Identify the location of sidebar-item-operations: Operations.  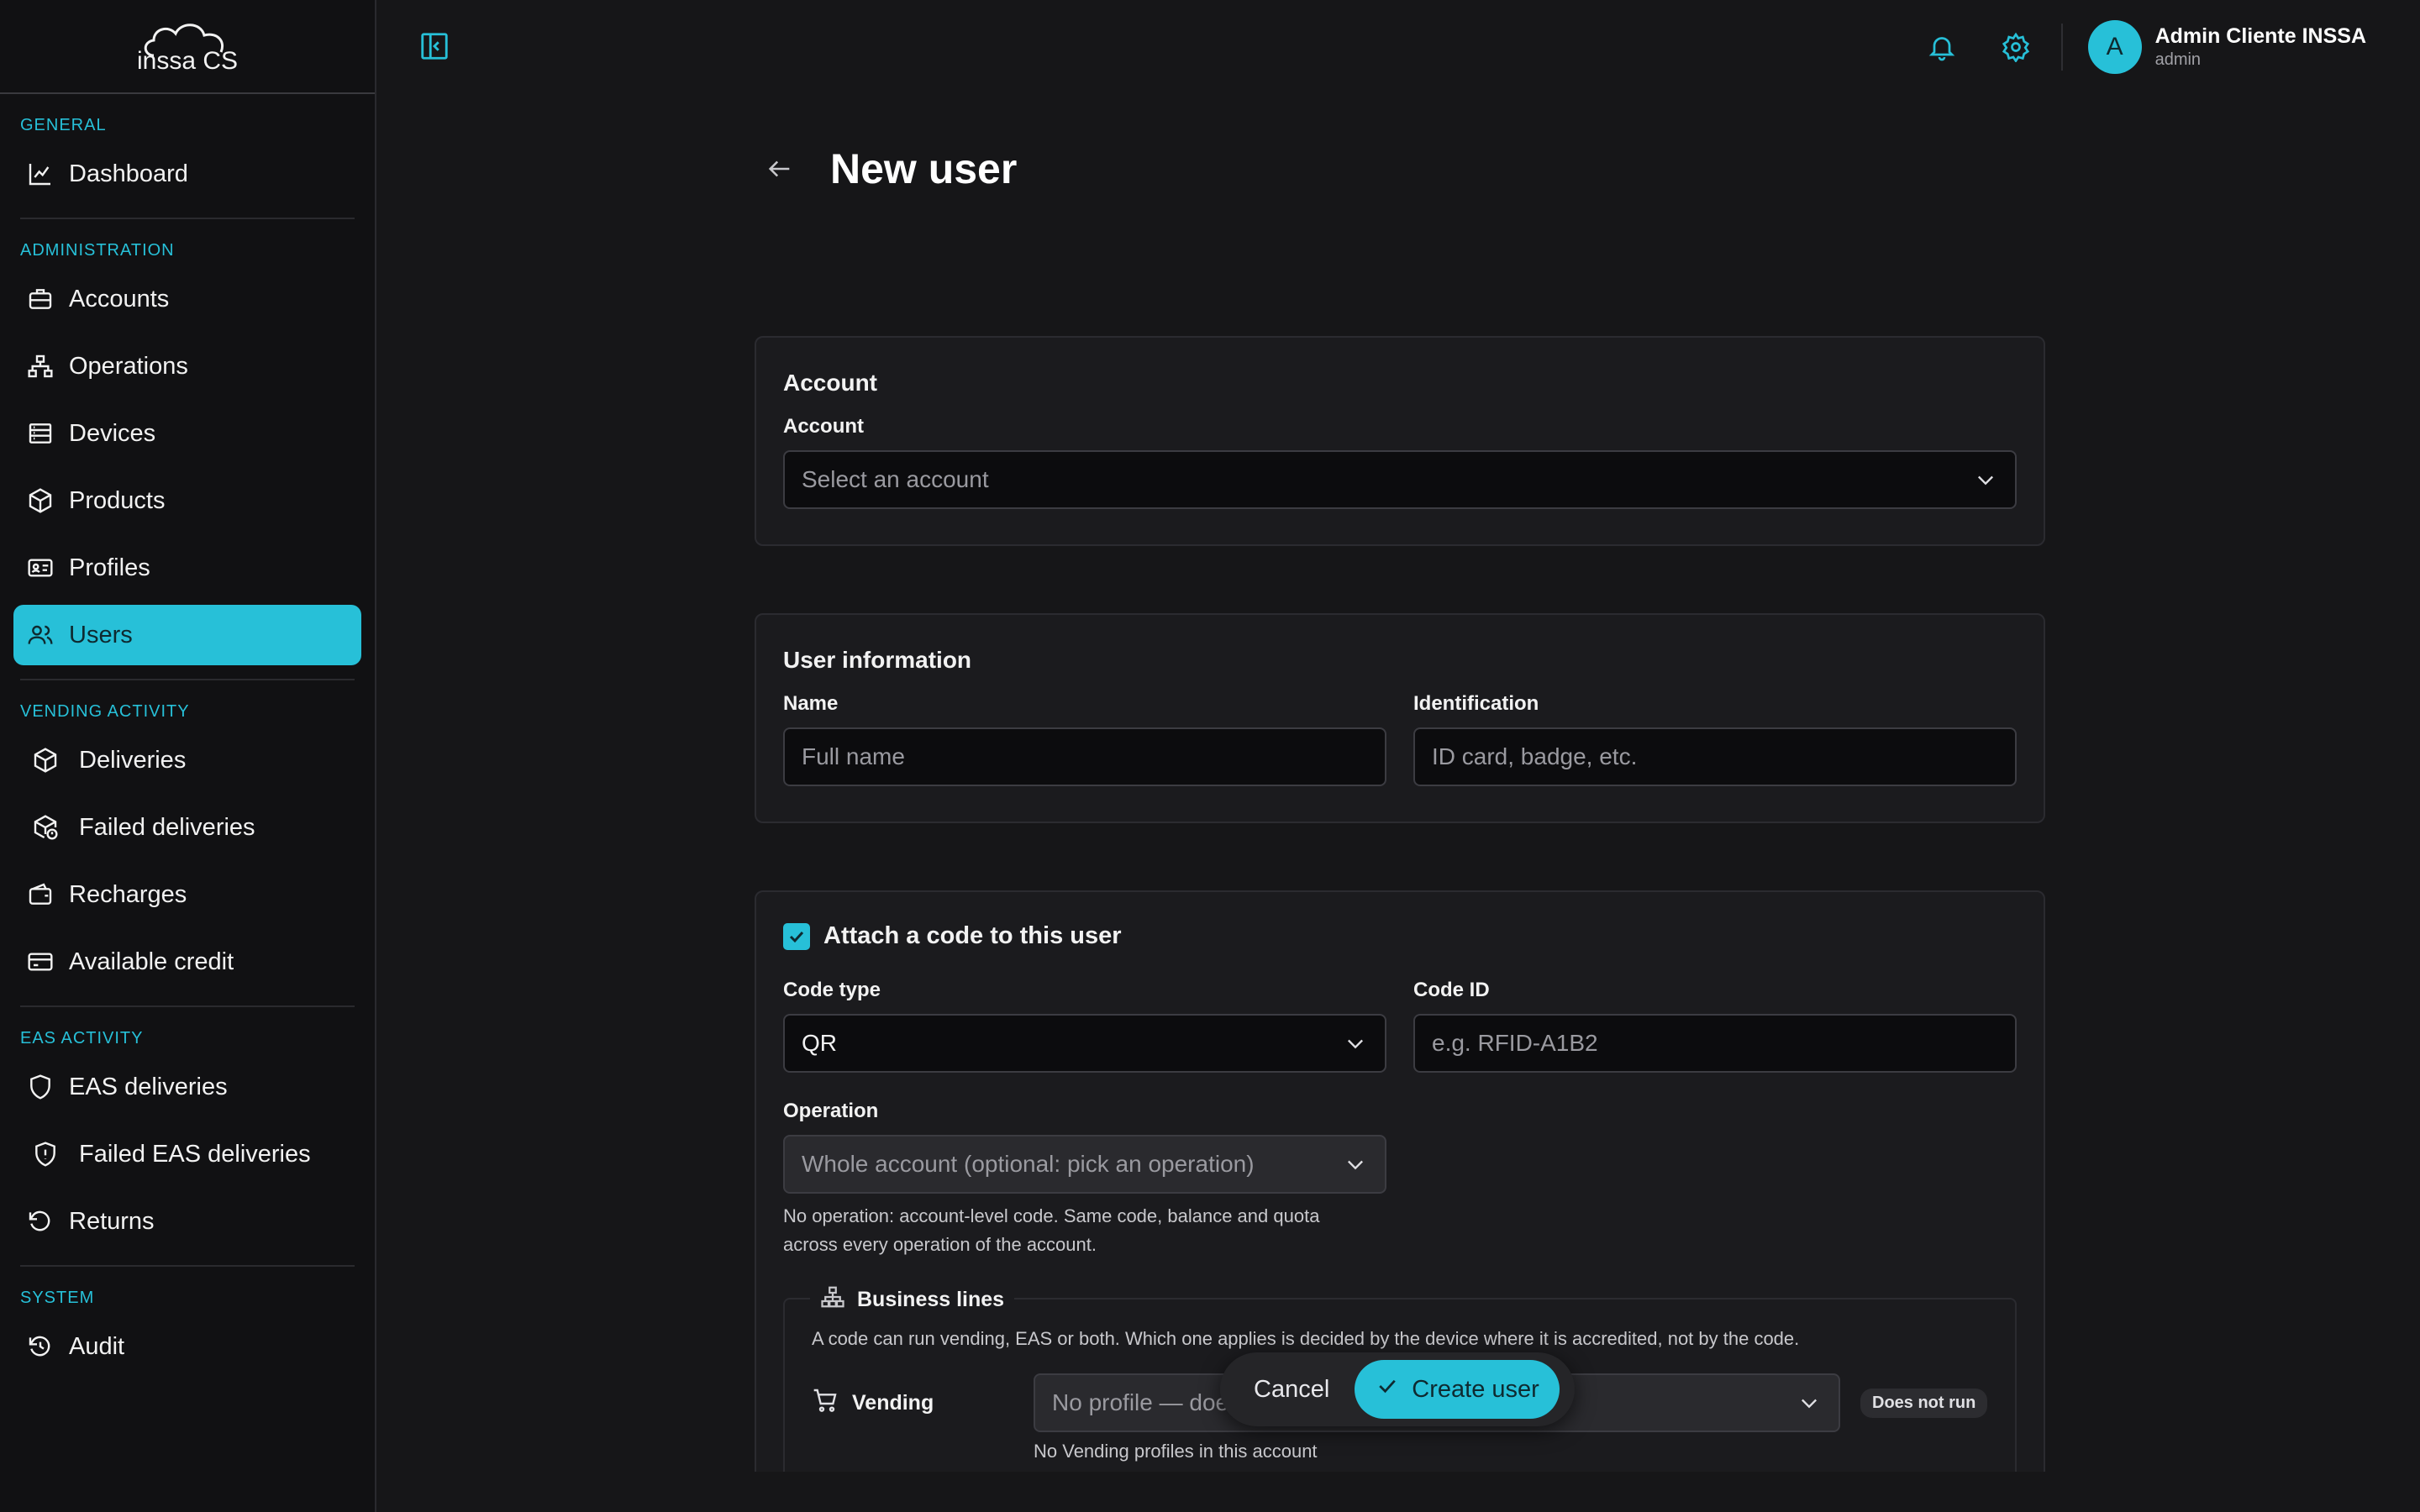
(187, 366).